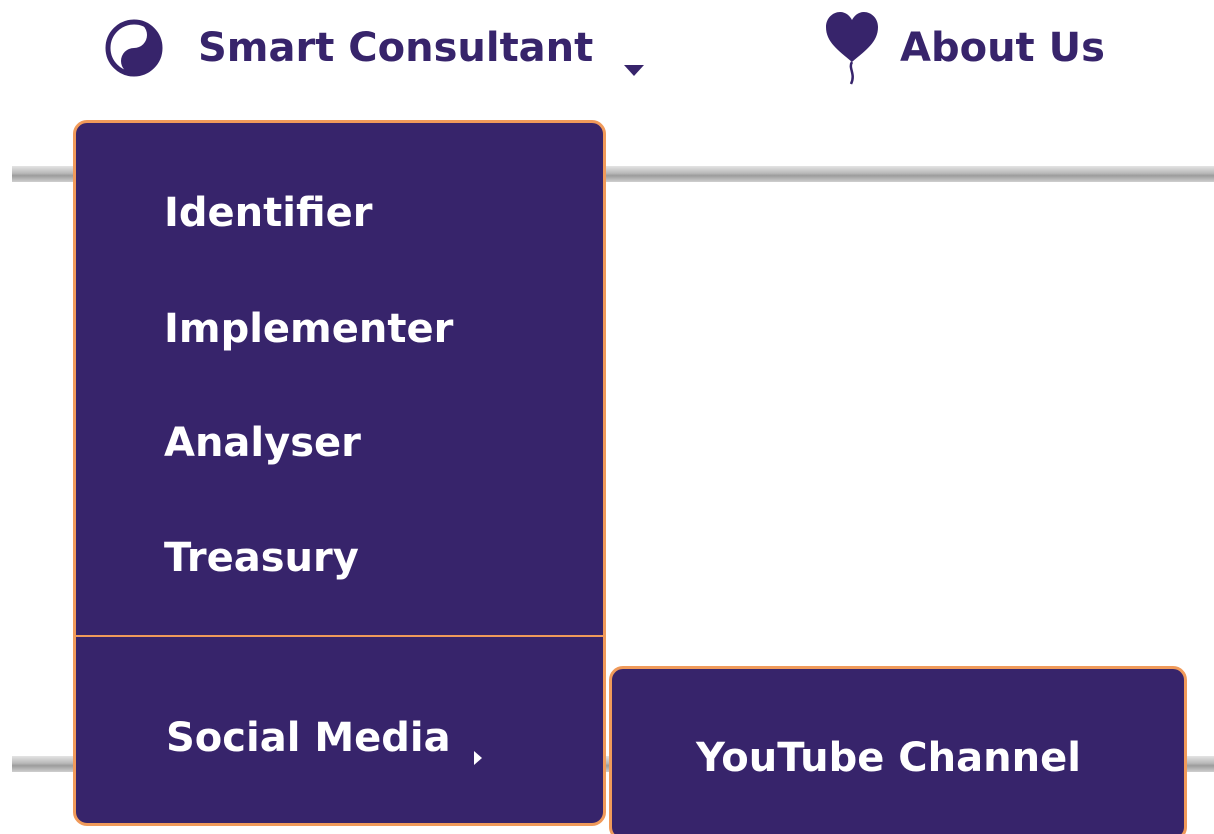 The height and width of the screenshot is (834, 1214). Describe the element at coordinates (261, 558) in the screenshot. I see `menu-item-treasury: Treasury` at that location.